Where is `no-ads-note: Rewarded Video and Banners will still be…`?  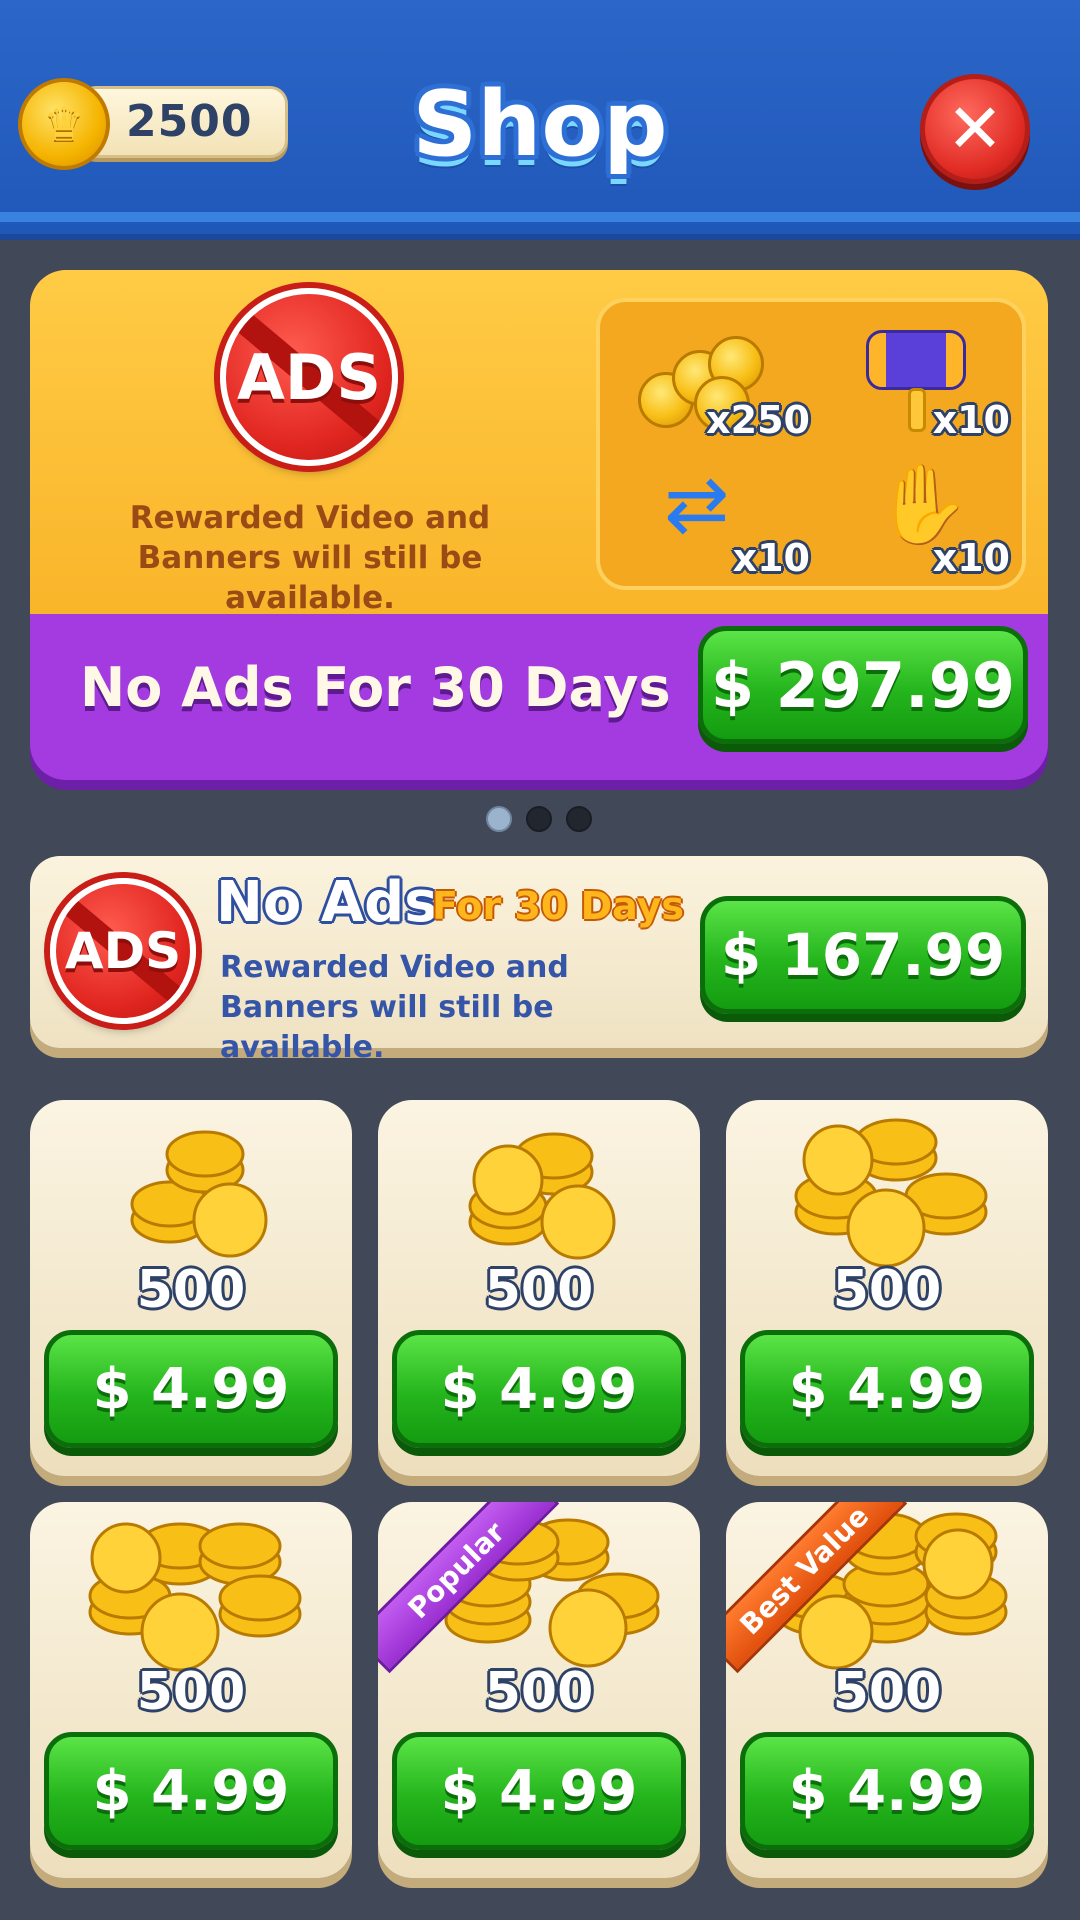 no-ads-note: Rewarded Video and Banners will still be… is located at coordinates (394, 1007).